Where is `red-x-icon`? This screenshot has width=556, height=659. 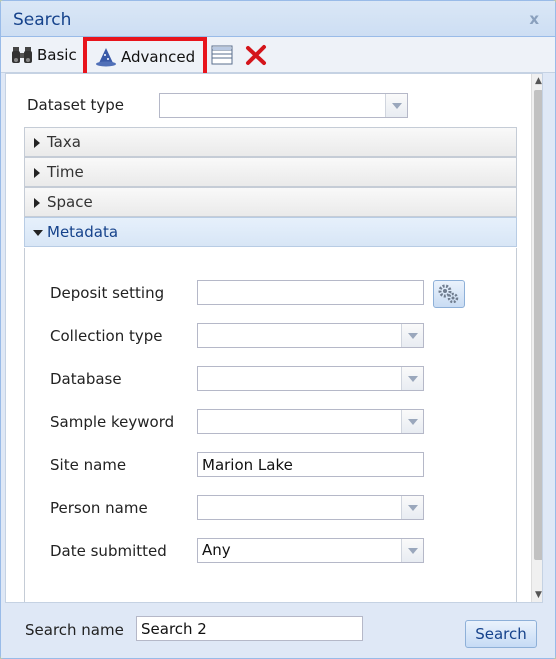
red-x-icon is located at coordinates (256, 55).